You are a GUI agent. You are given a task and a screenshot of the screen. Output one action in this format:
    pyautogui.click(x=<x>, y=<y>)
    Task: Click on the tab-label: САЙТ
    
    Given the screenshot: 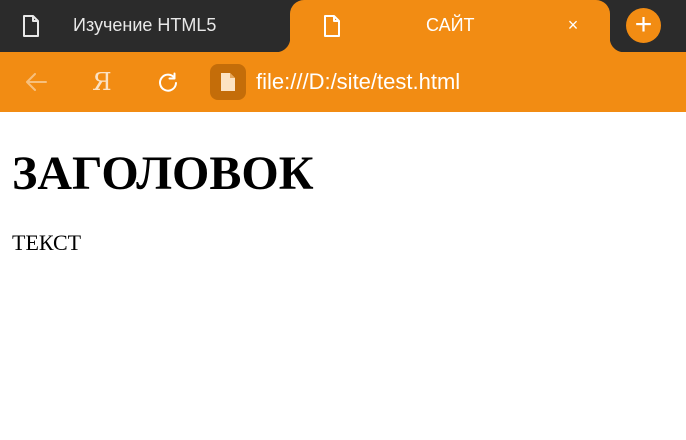 What is the action you would take?
    pyautogui.click(x=450, y=25)
    